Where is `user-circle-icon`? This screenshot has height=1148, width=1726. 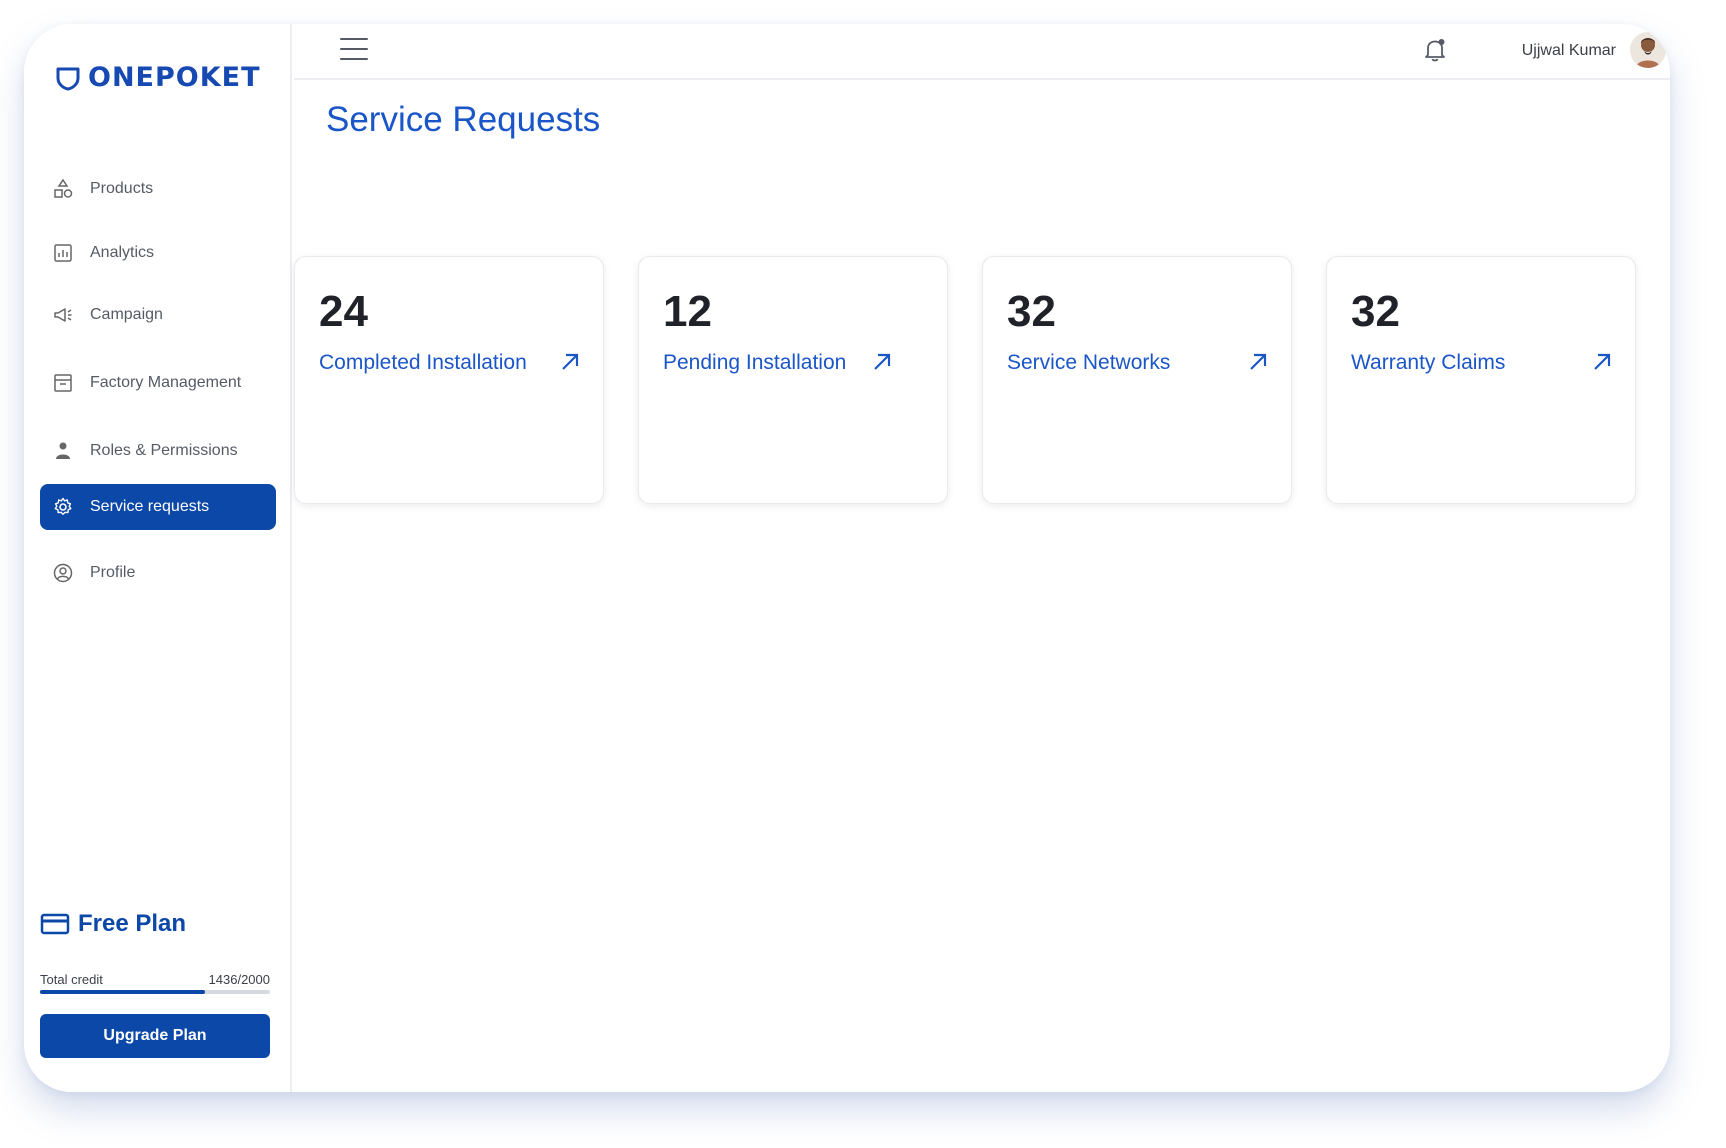 user-circle-icon is located at coordinates (63, 573).